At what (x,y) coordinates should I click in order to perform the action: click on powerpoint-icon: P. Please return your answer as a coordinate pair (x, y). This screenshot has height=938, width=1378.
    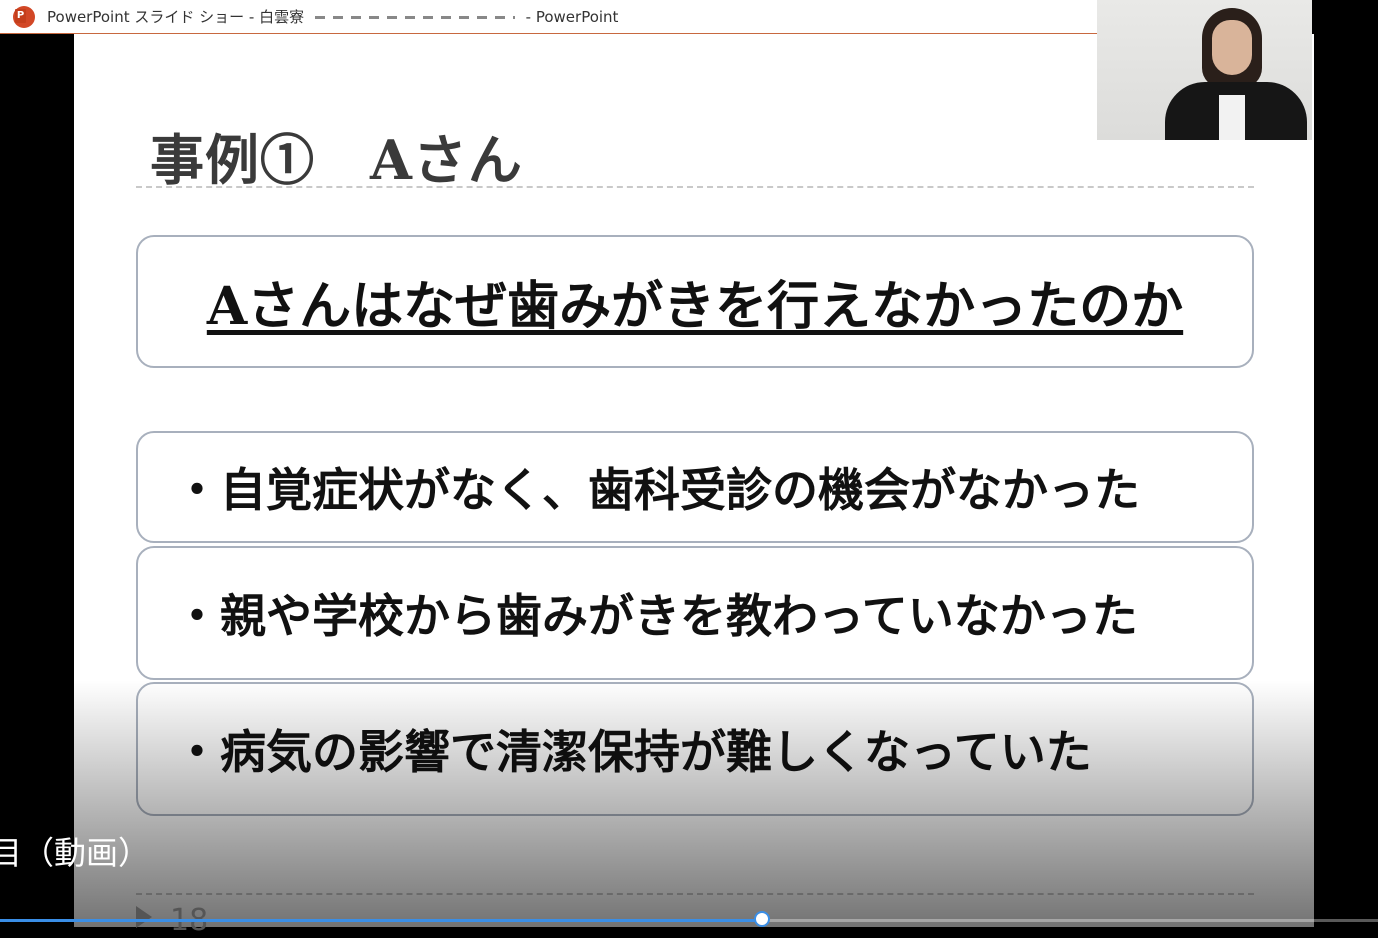
    Looking at the image, I should click on (24, 16).